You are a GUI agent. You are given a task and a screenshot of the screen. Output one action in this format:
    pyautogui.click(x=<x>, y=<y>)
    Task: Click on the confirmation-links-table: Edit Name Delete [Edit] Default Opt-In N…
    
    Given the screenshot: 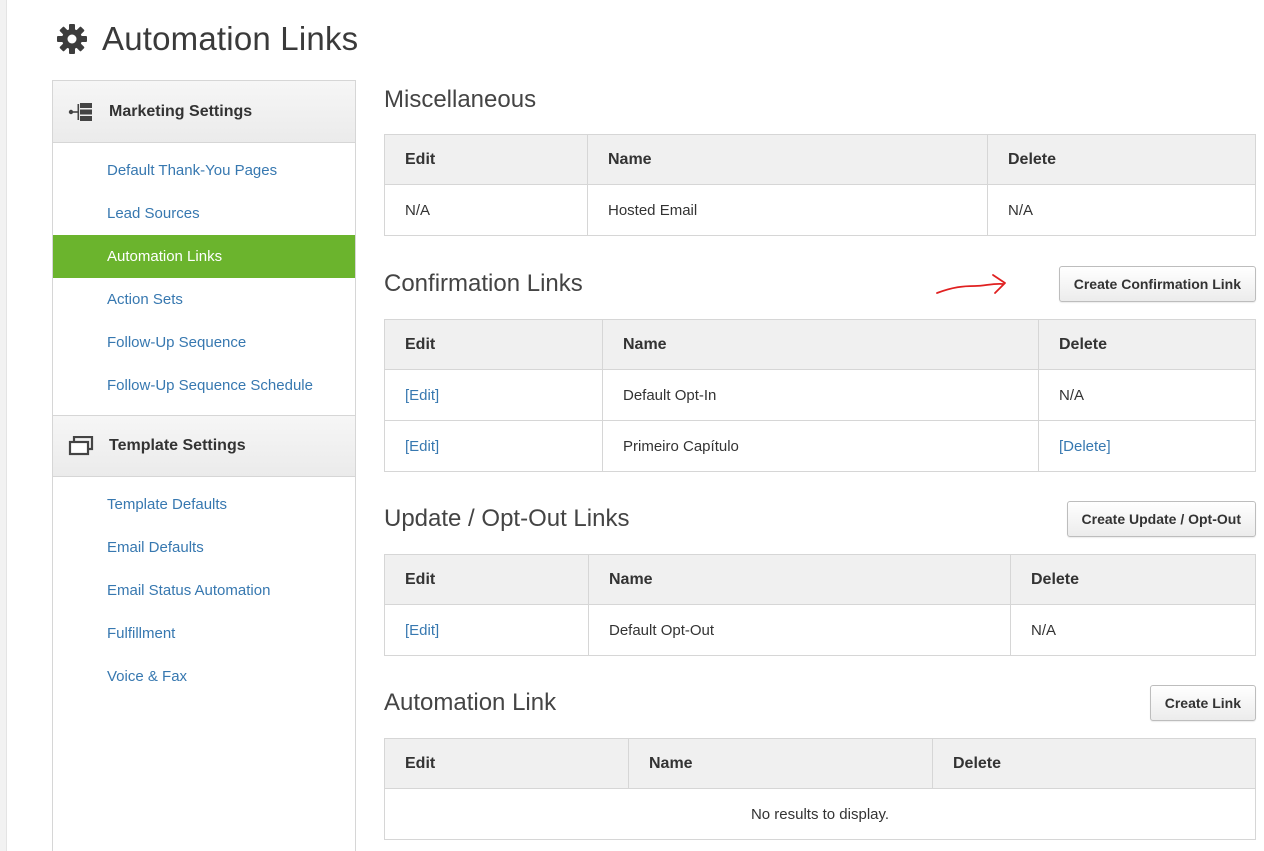 What is the action you would take?
    pyautogui.click(x=820, y=395)
    